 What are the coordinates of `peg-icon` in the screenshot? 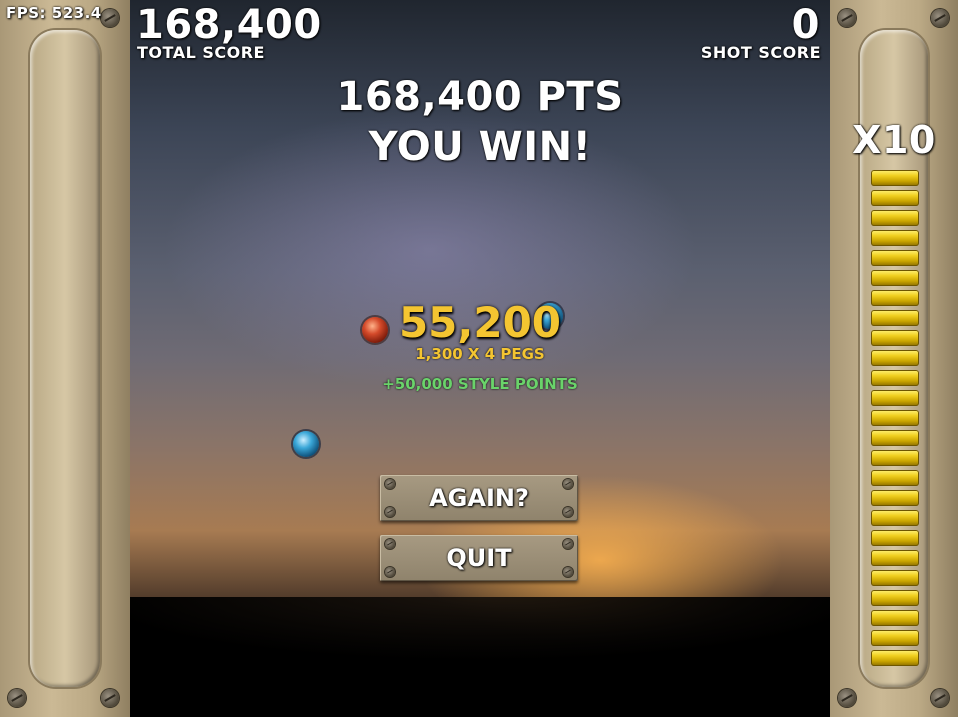 It's located at (306, 444).